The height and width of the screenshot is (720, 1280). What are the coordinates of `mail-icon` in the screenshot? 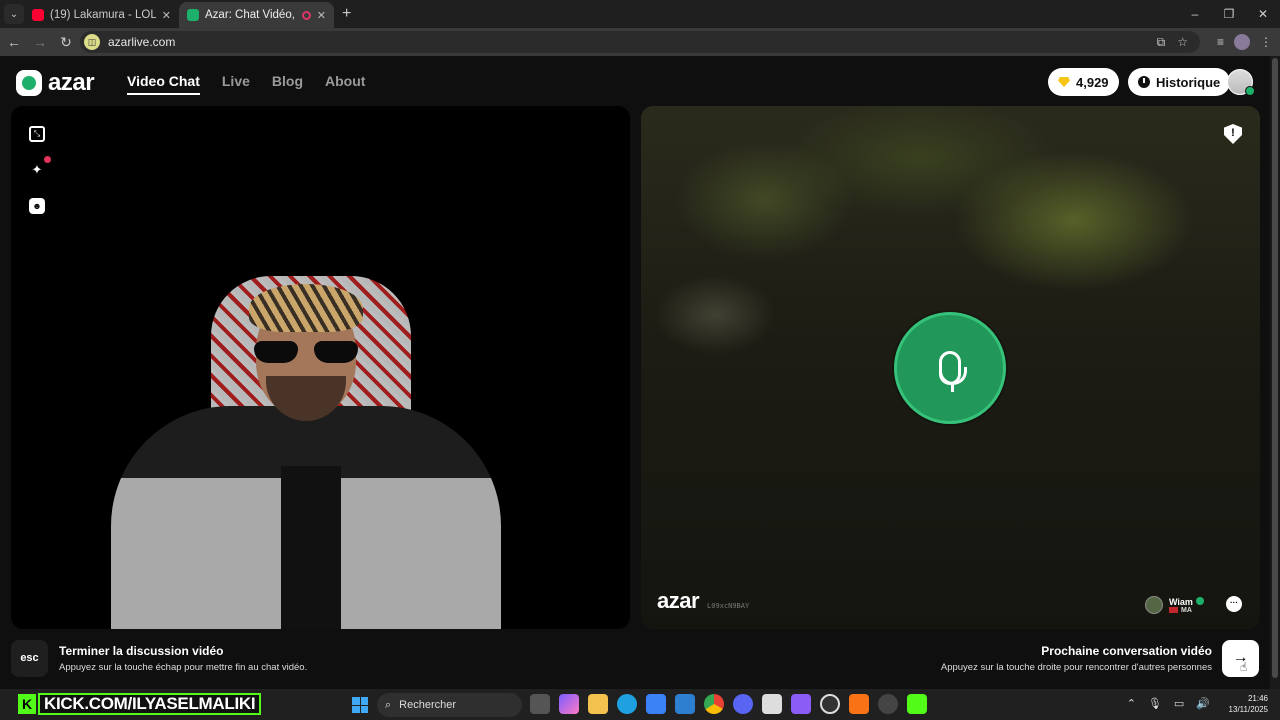 It's located at (685, 704).